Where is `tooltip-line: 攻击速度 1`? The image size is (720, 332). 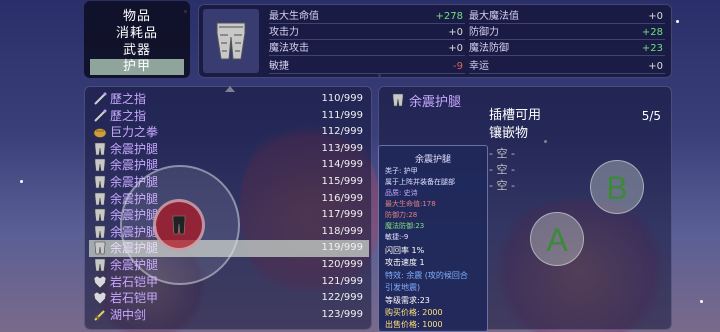
tooltip-line: 攻击速度 1 is located at coordinates (405, 263).